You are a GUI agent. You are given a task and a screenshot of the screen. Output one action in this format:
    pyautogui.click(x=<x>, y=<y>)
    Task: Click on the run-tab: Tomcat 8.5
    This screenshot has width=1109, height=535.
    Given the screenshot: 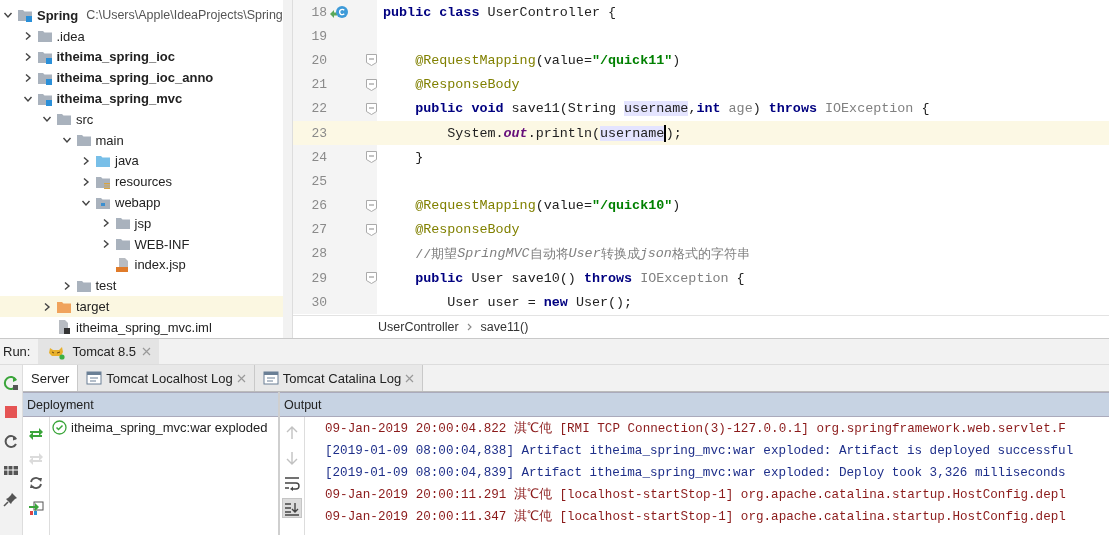 What is the action you would take?
    pyautogui.click(x=99, y=351)
    